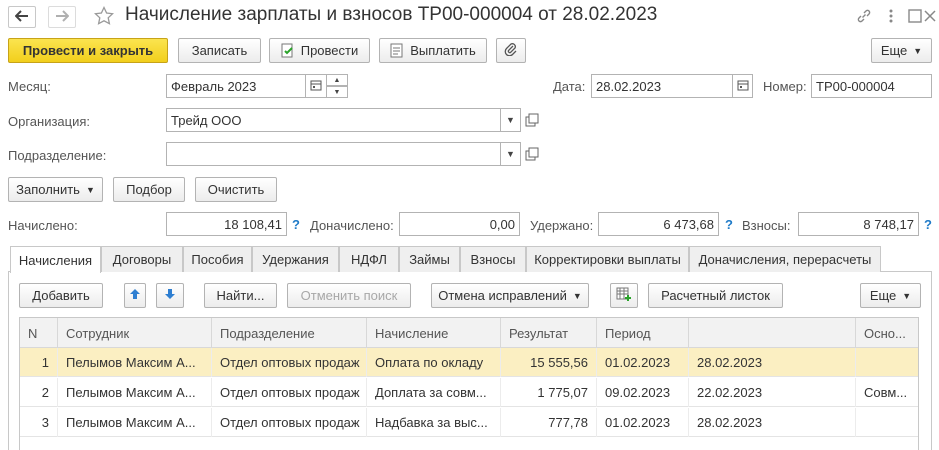  I want to click on pay-button: Выплатить, so click(433, 50).